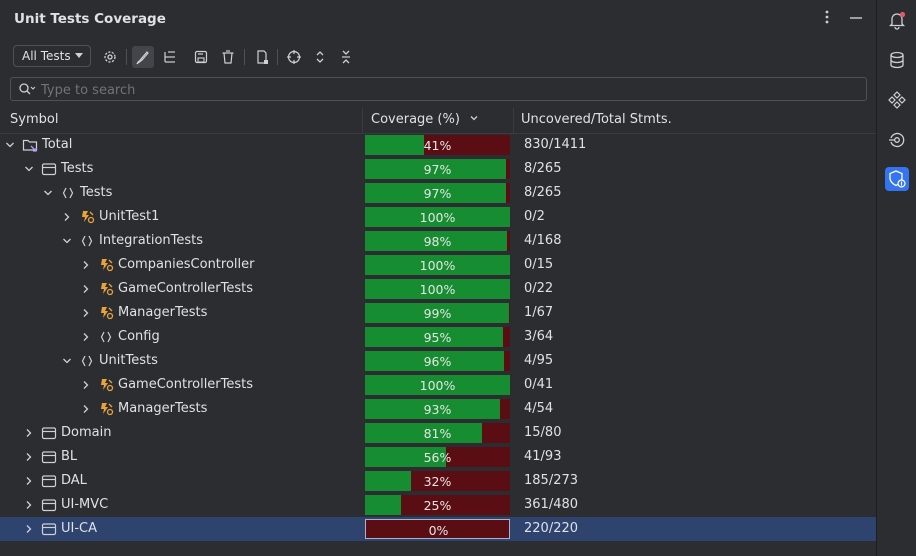  I want to click on structure-button, so click(897, 100).